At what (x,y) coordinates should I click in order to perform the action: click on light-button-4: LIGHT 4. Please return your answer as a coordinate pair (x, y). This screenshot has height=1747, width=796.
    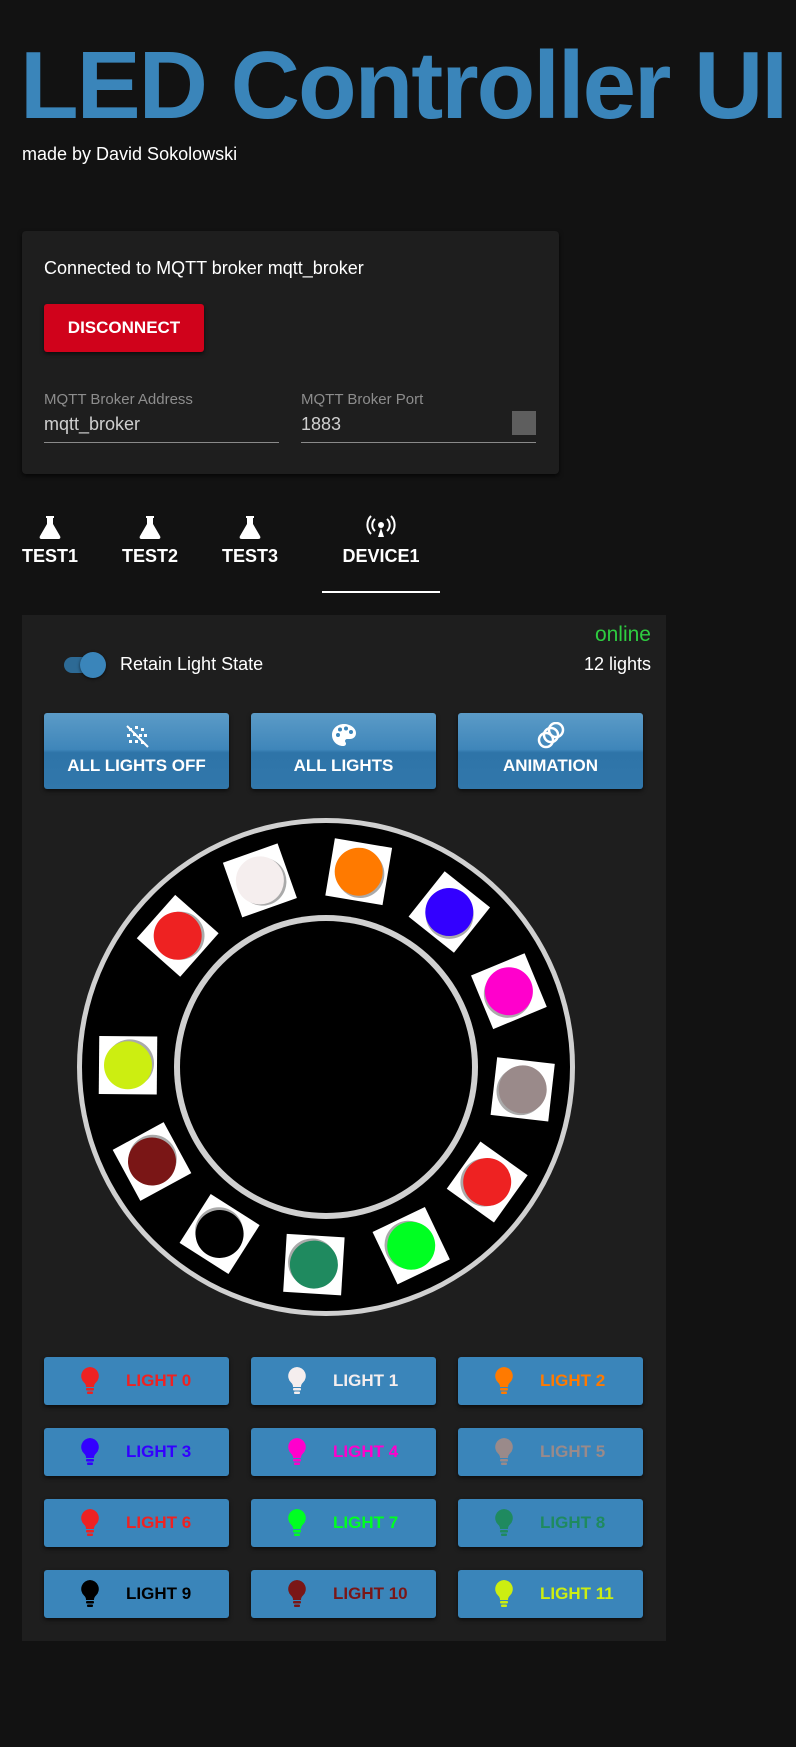
    Looking at the image, I should click on (343, 1452).